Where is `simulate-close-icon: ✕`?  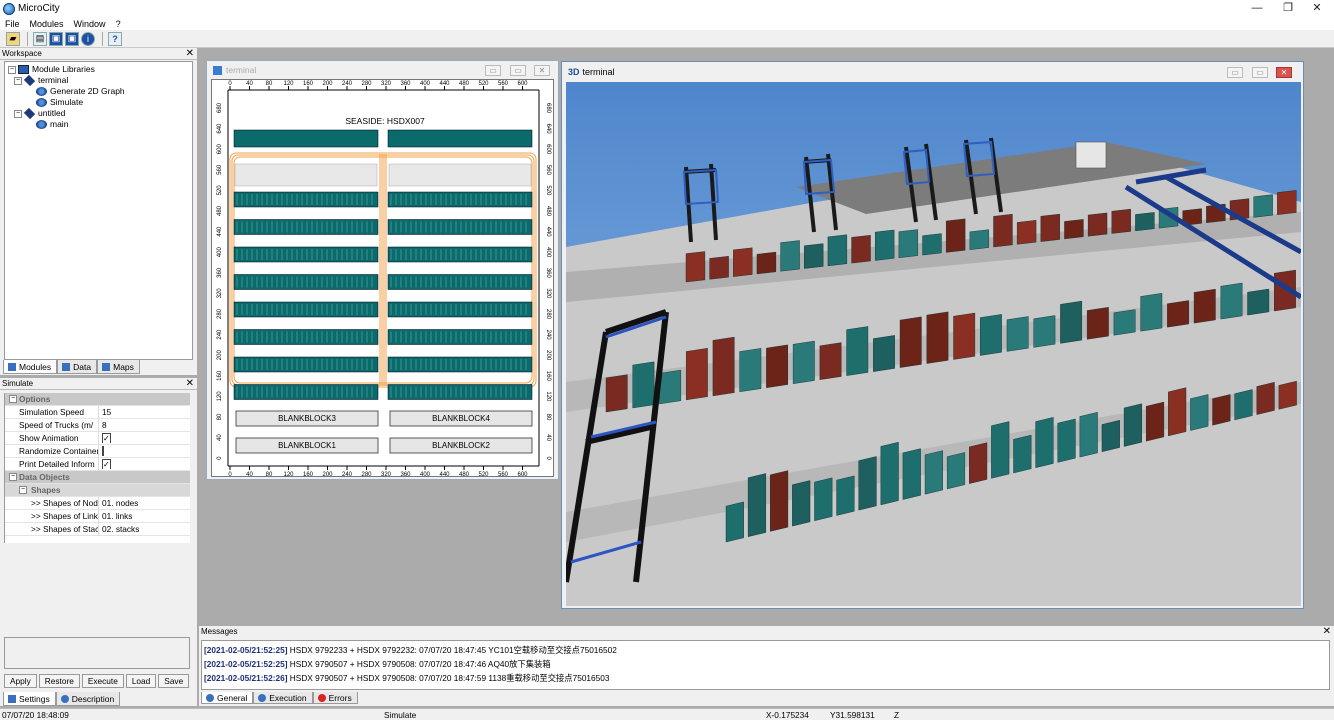 simulate-close-icon: ✕ is located at coordinates (190, 383).